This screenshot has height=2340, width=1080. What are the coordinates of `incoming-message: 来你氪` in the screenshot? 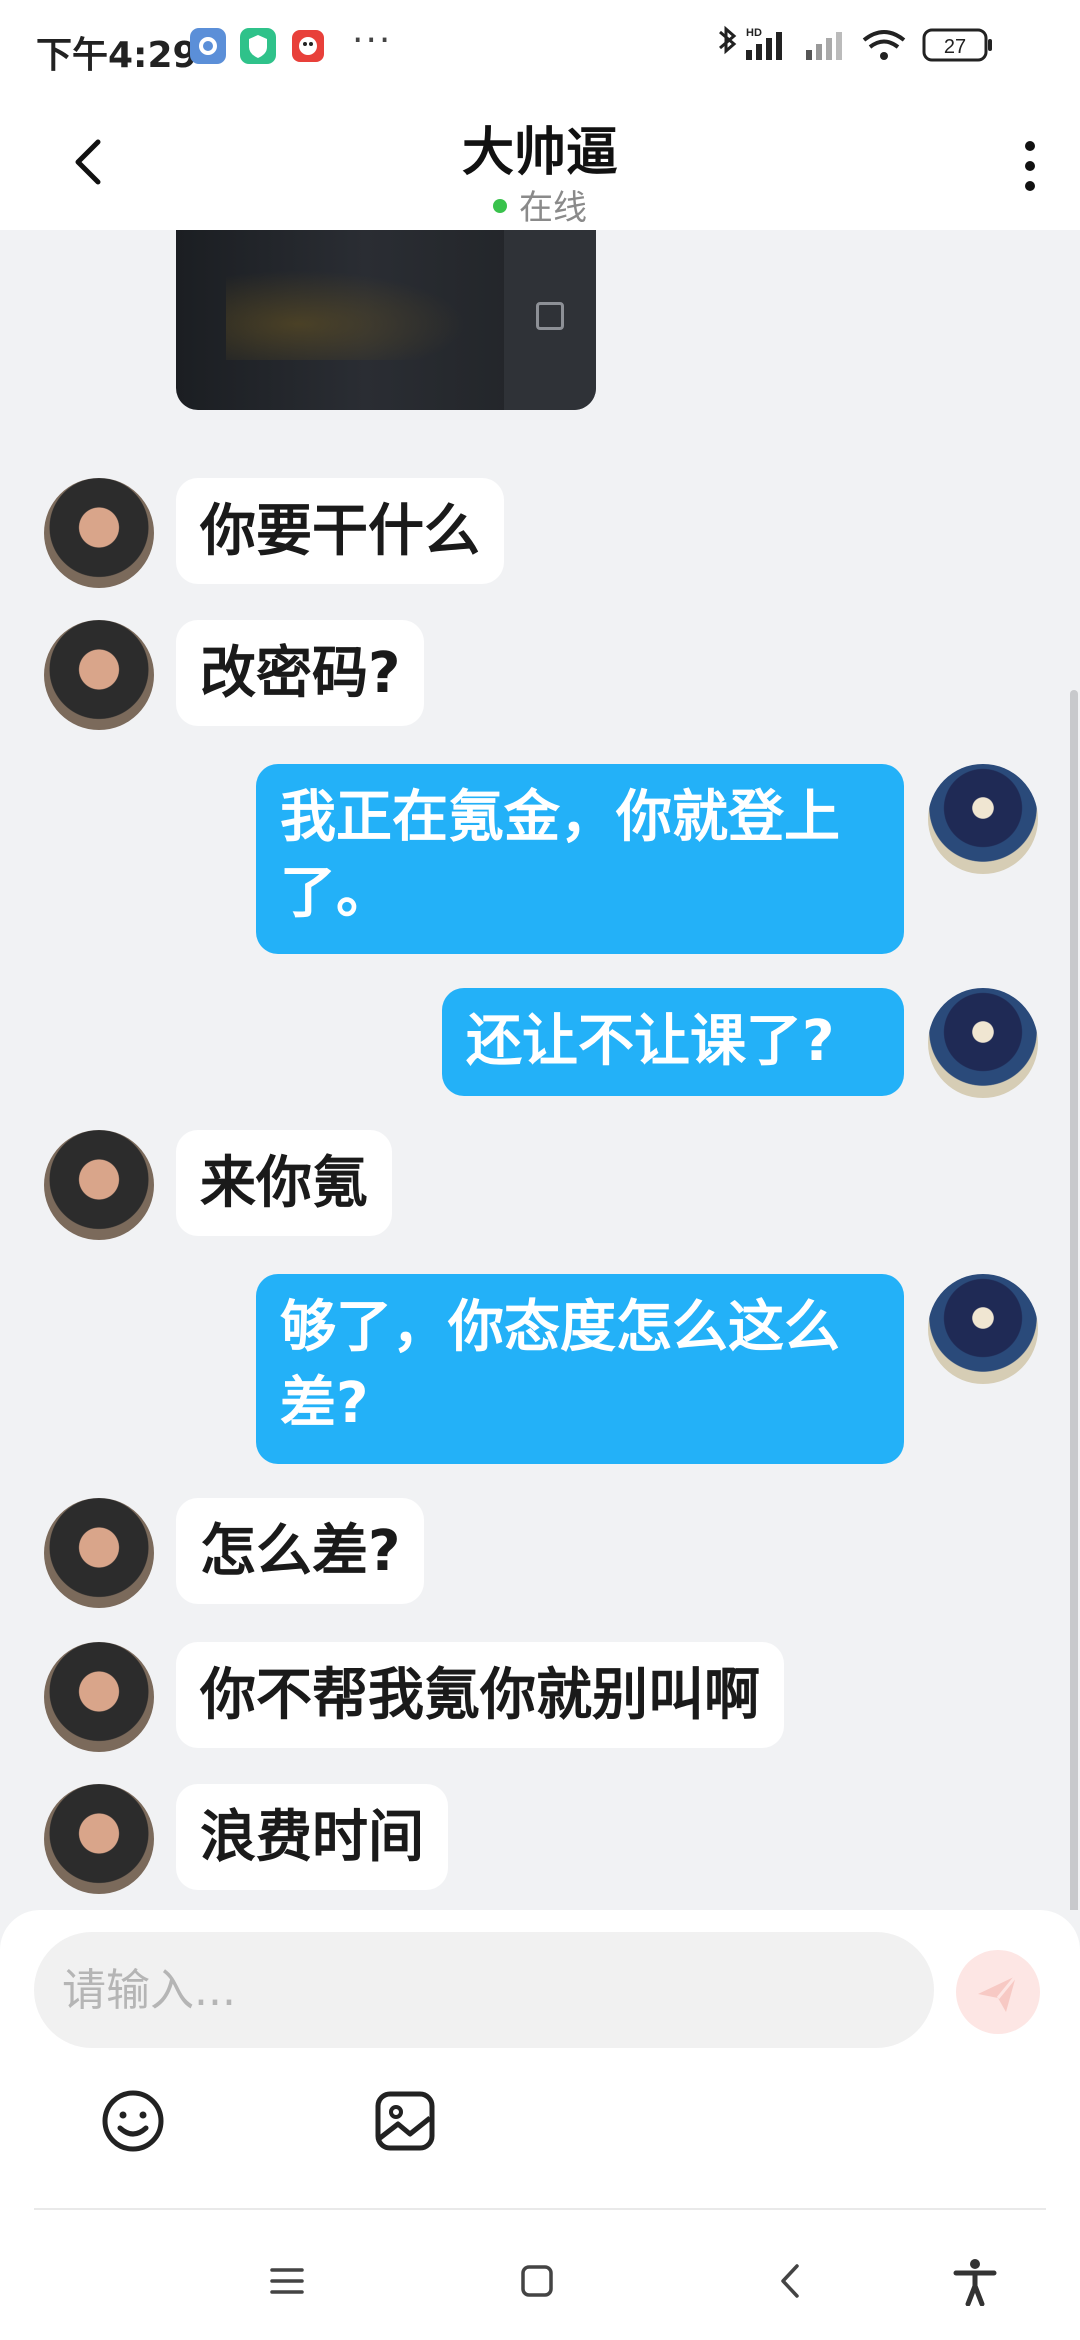 It's located at (284, 1183).